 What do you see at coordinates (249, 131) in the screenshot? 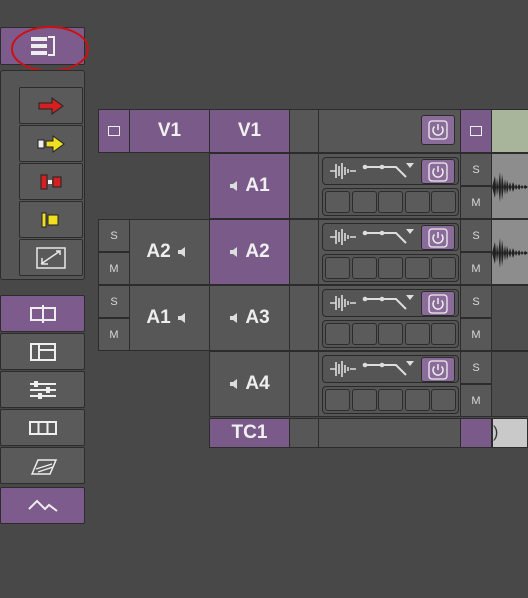
I see `record-track-v1: V1` at bounding box center [249, 131].